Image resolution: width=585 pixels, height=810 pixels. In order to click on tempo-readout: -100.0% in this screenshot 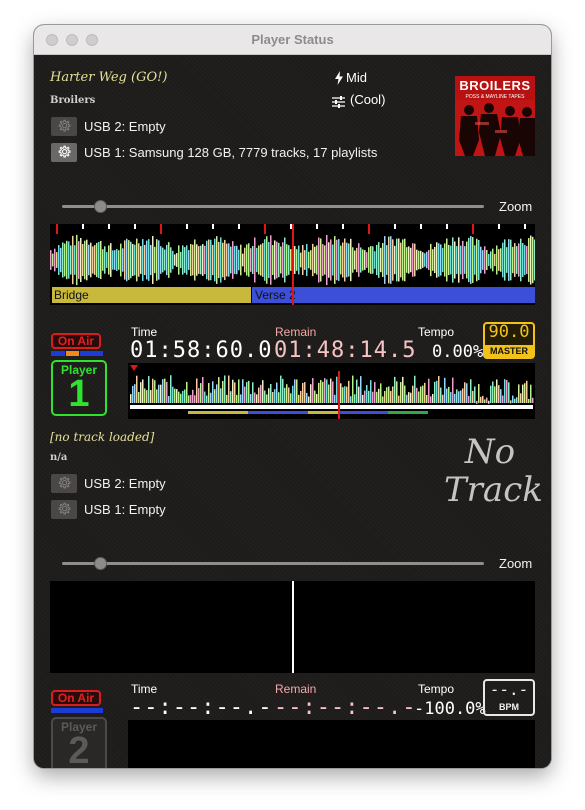, I will do `click(450, 709)`.